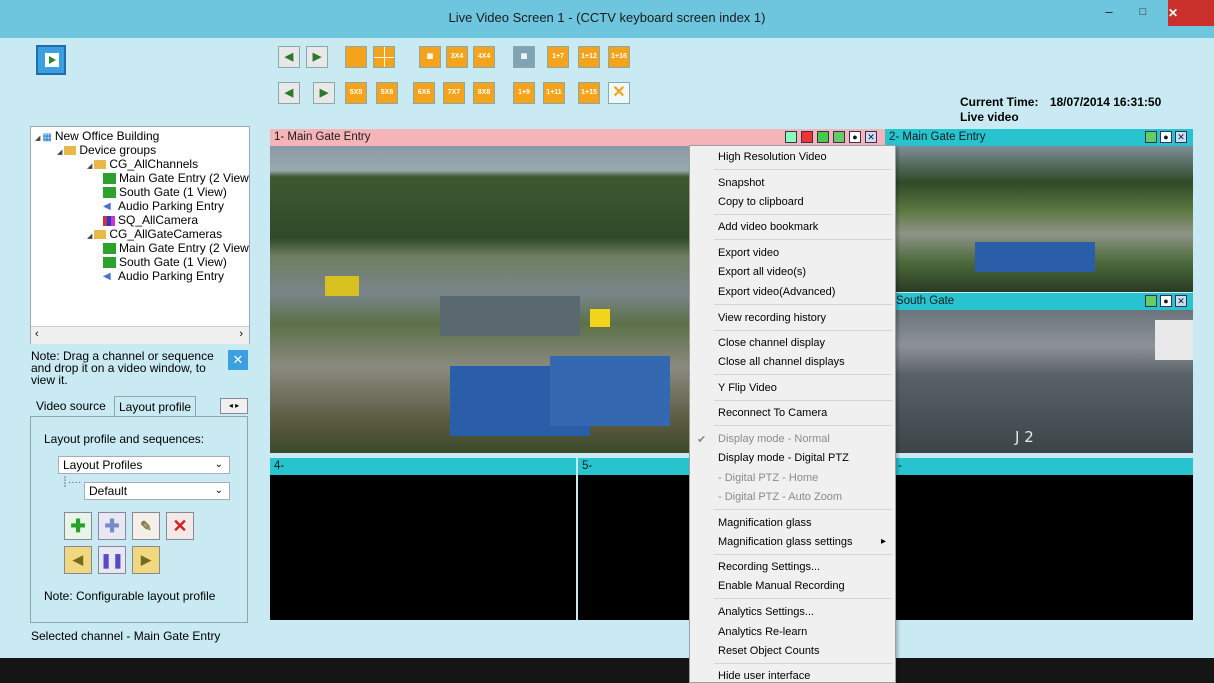  I want to click on menu-item-ptz-home: - Digital PTZ - Home, so click(768, 478).